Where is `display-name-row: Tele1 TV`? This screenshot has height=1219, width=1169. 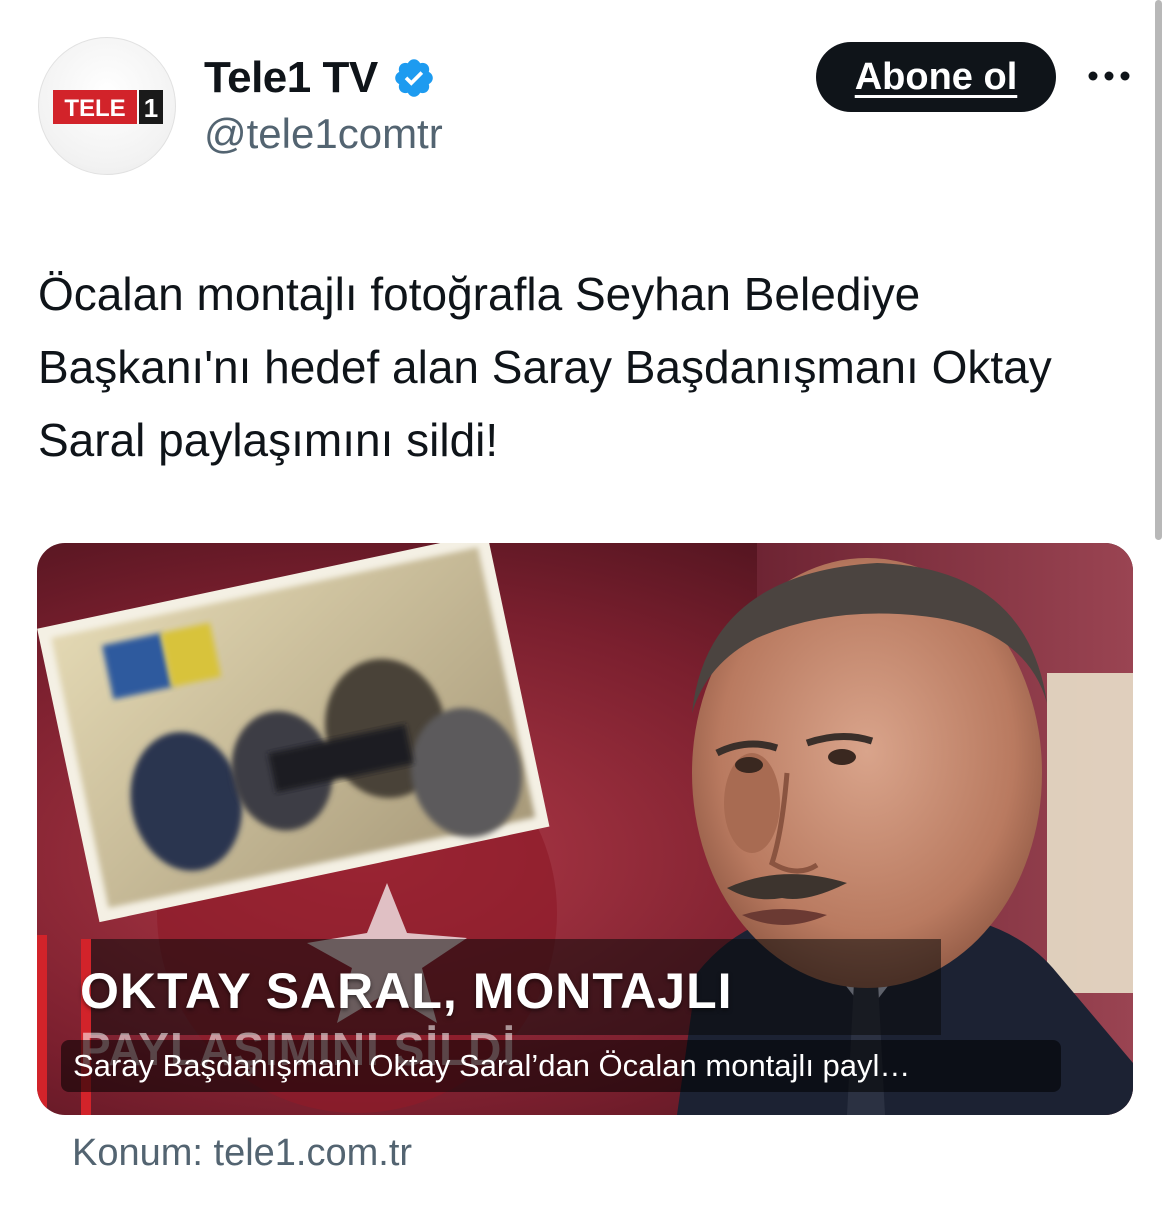
display-name-row: Tele1 TV is located at coordinates (320, 78).